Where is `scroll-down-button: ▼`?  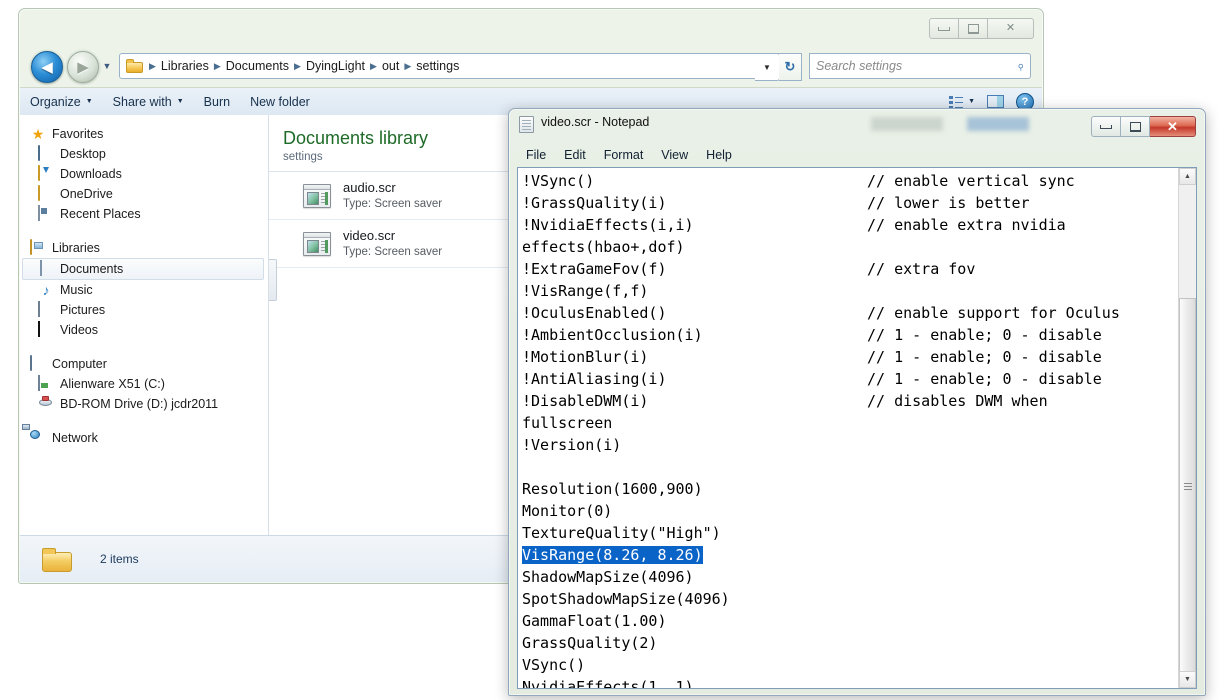 scroll-down-button: ▼ is located at coordinates (1187, 679).